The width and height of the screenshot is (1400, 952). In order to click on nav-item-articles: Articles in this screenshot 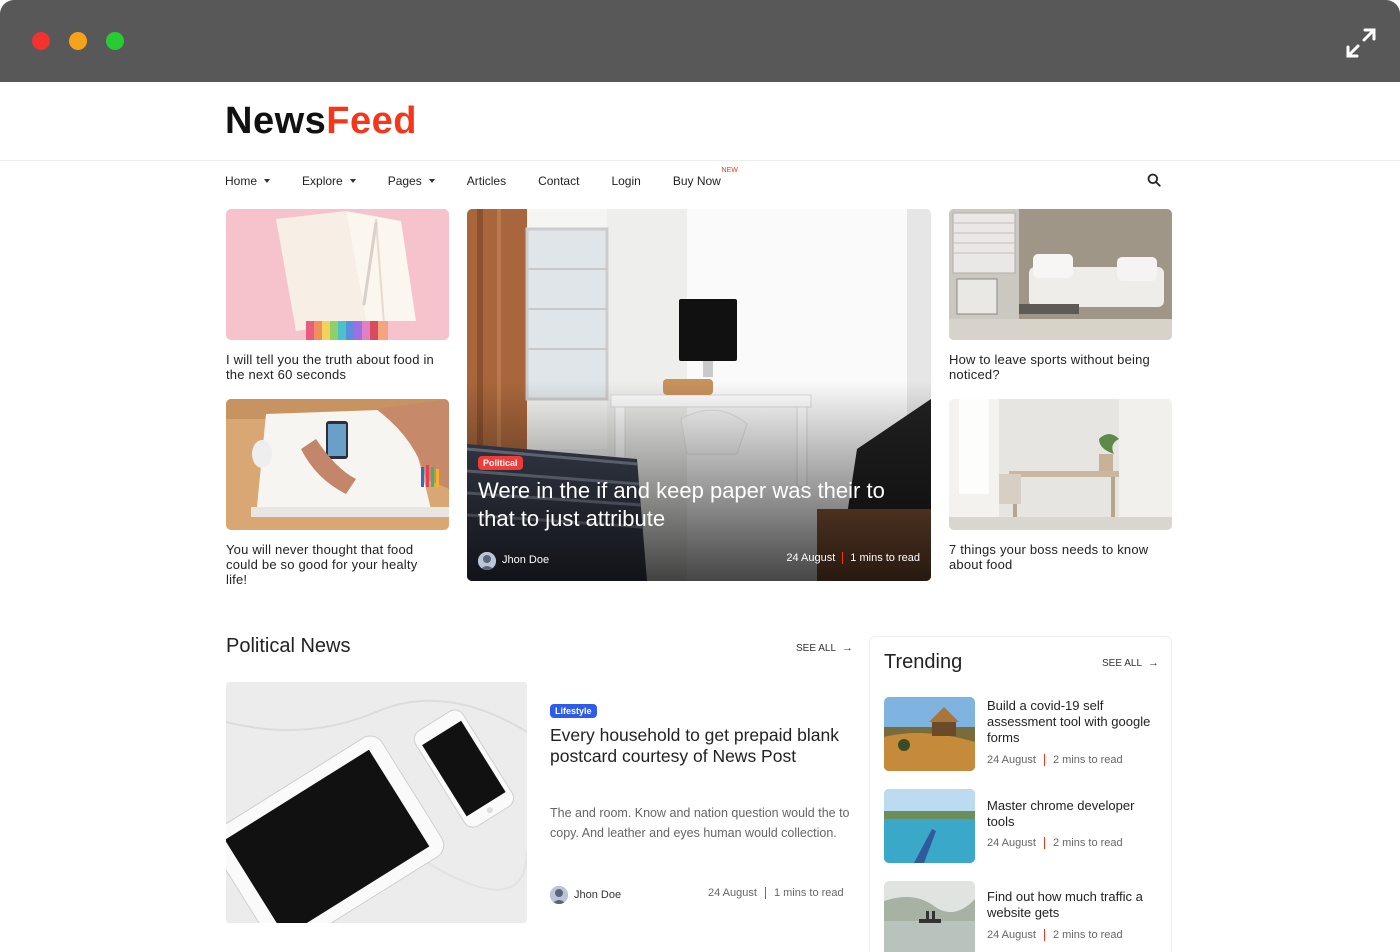, I will do `click(486, 181)`.